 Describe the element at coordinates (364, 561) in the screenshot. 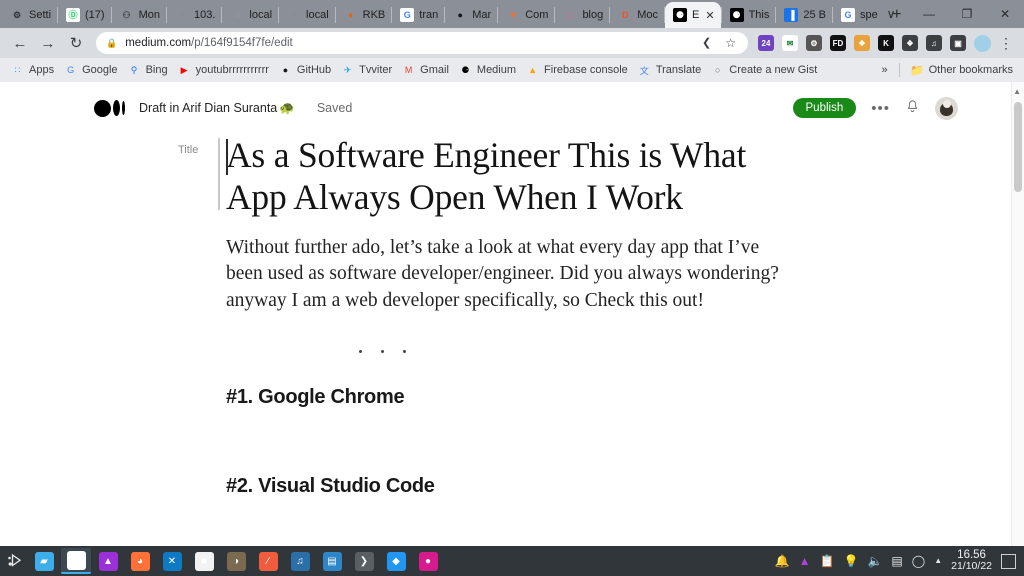

I see `taskbar-app-terminal: ❯` at that location.